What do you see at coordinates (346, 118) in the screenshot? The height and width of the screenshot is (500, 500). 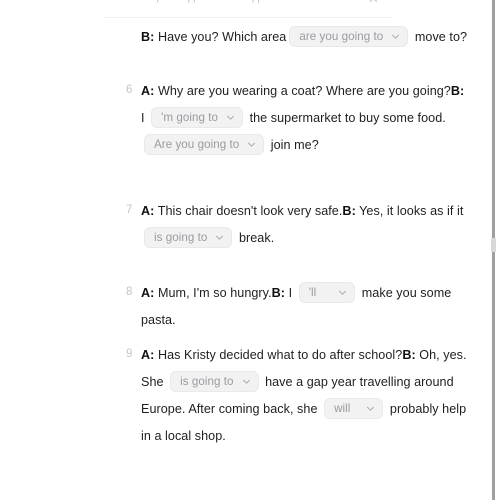 I see `sentence-text: the supermarket to buy some food.` at bounding box center [346, 118].